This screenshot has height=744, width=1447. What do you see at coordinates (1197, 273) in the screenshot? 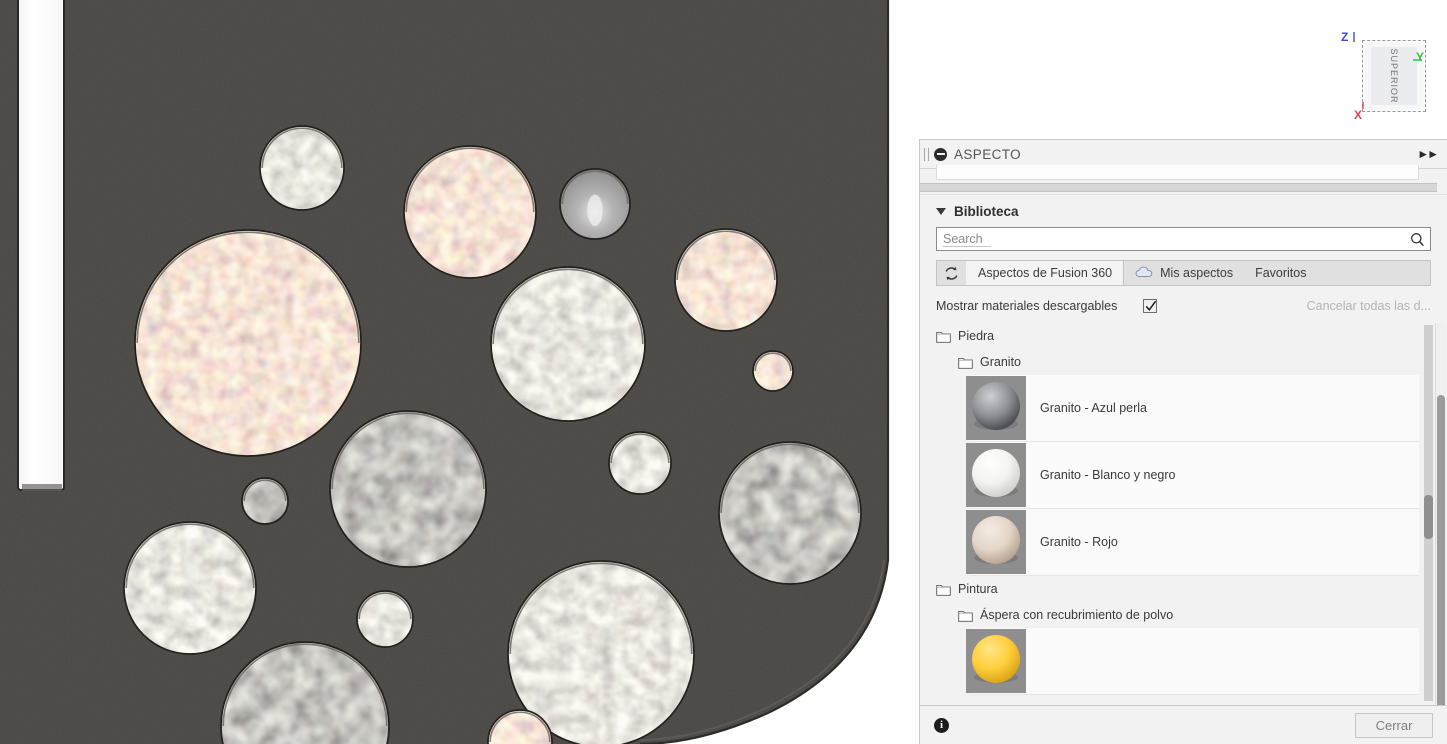
I see `tab-label: Mis aspectos` at bounding box center [1197, 273].